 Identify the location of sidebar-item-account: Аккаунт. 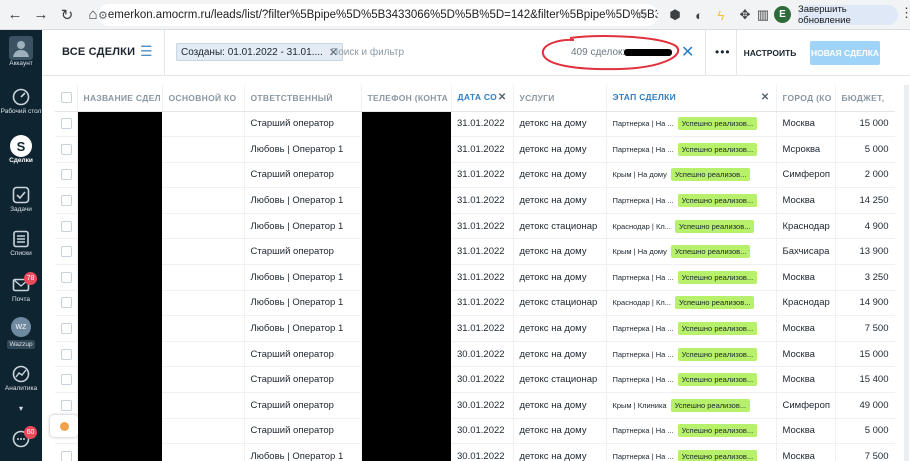
(21, 51).